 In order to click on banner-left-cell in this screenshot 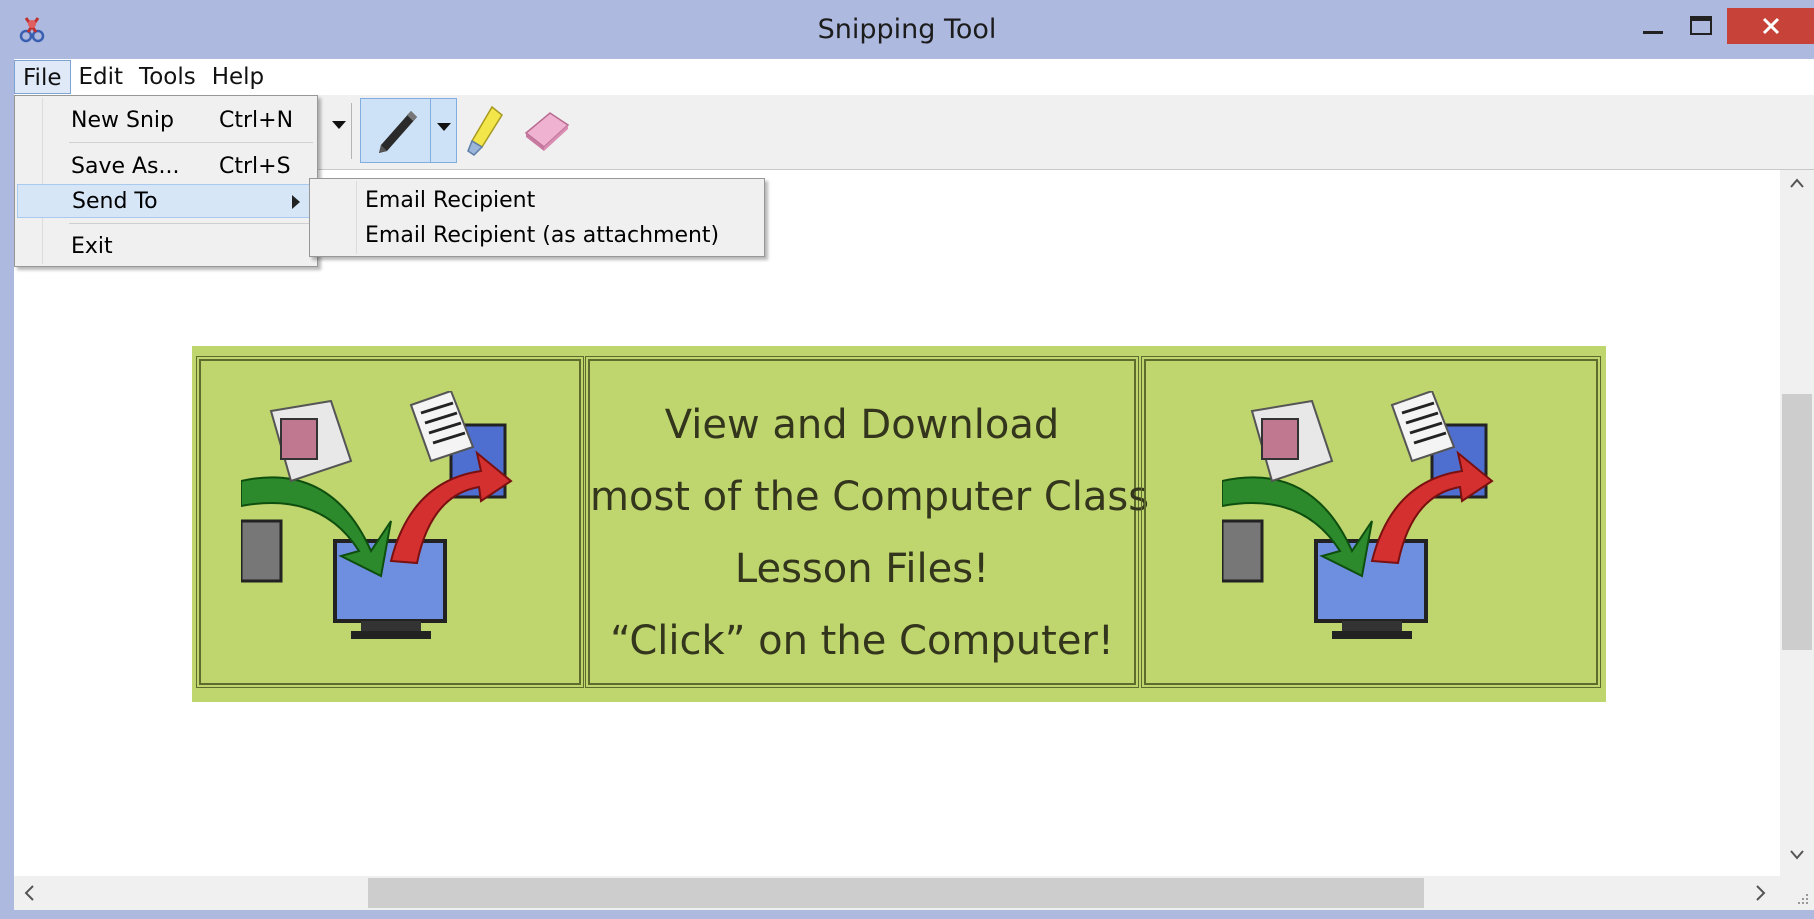, I will do `click(390, 522)`.